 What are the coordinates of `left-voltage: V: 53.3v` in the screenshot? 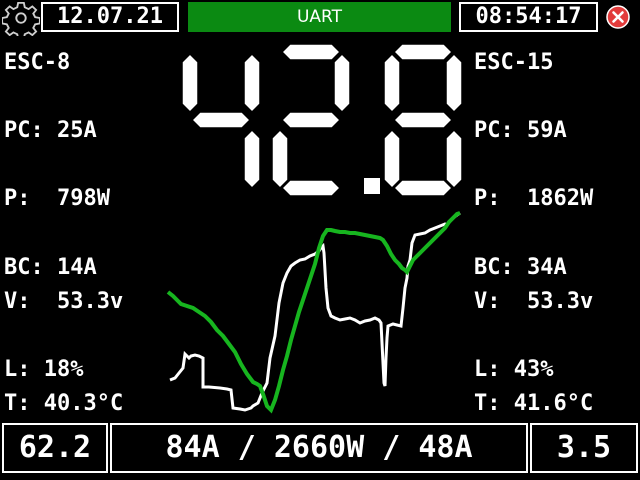 It's located at (64, 301).